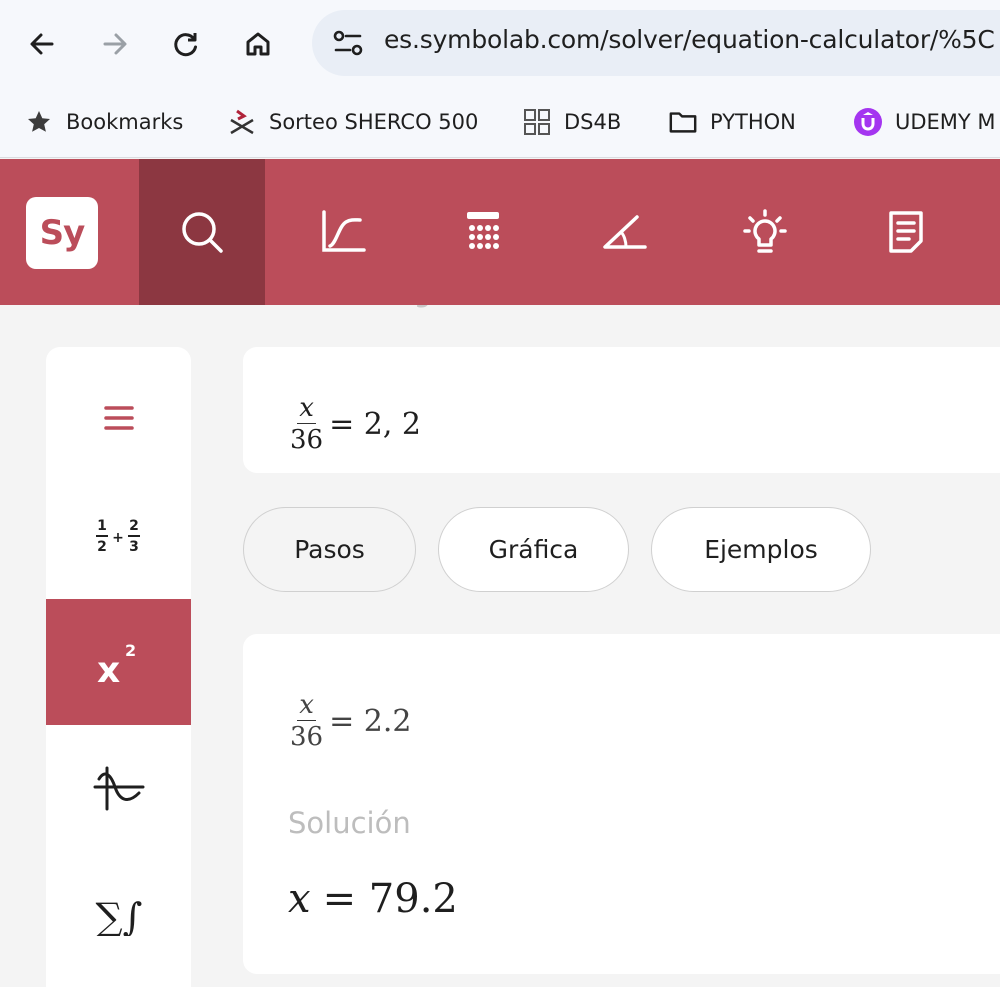  I want to click on bookmark-udemy: UDEMY M, so click(924, 122).